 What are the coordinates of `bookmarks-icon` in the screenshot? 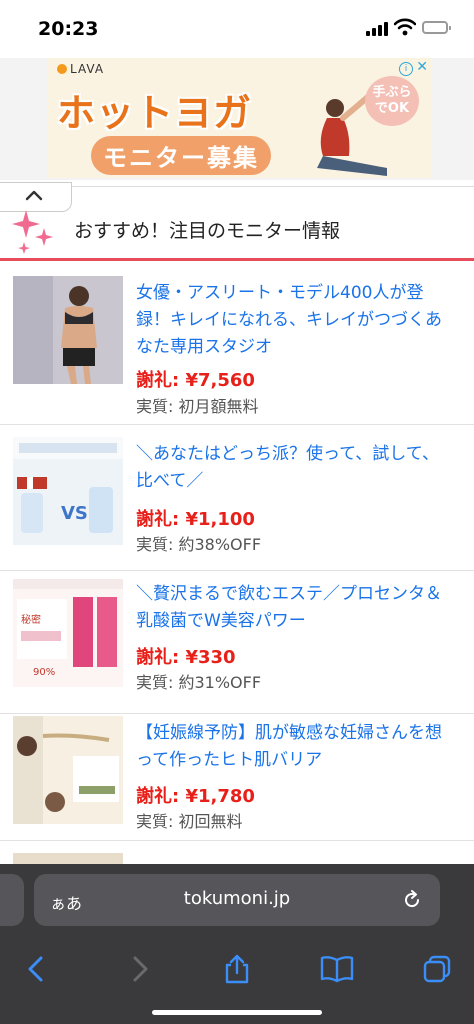 It's located at (337, 969).